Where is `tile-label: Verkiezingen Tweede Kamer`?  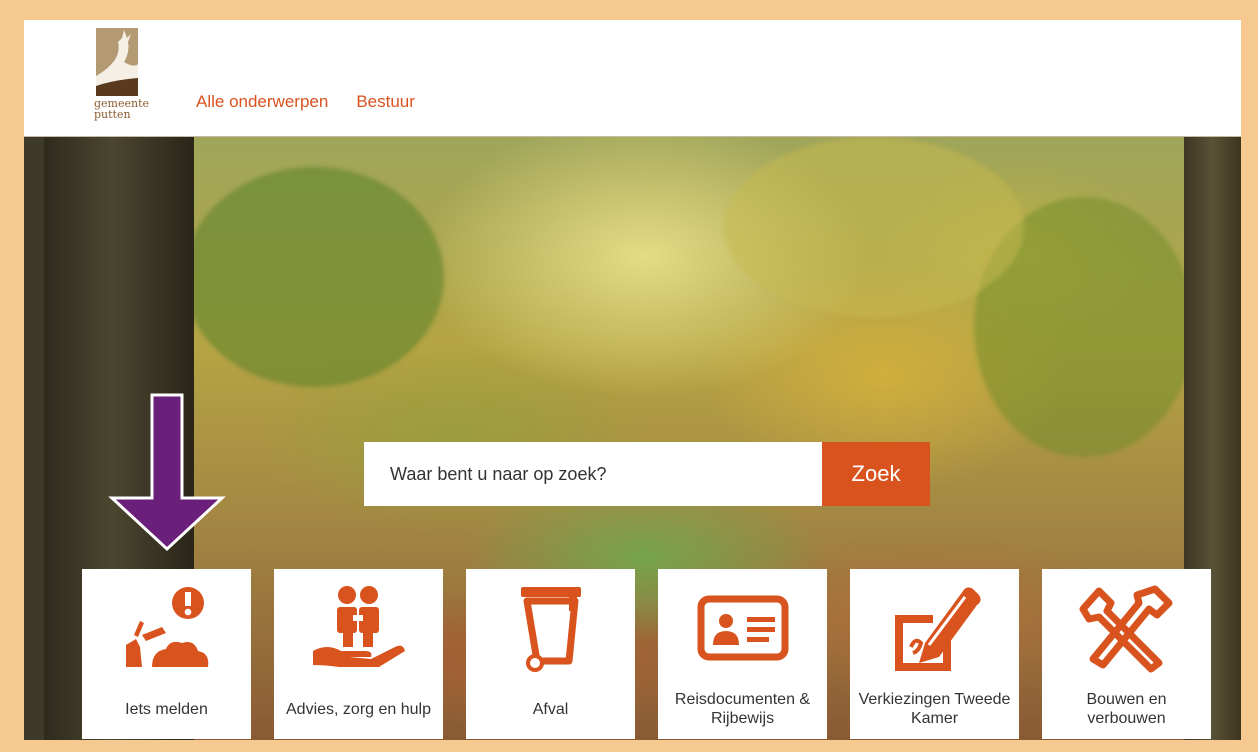 tile-label: Verkiezingen Tweede Kamer is located at coordinates (934, 709).